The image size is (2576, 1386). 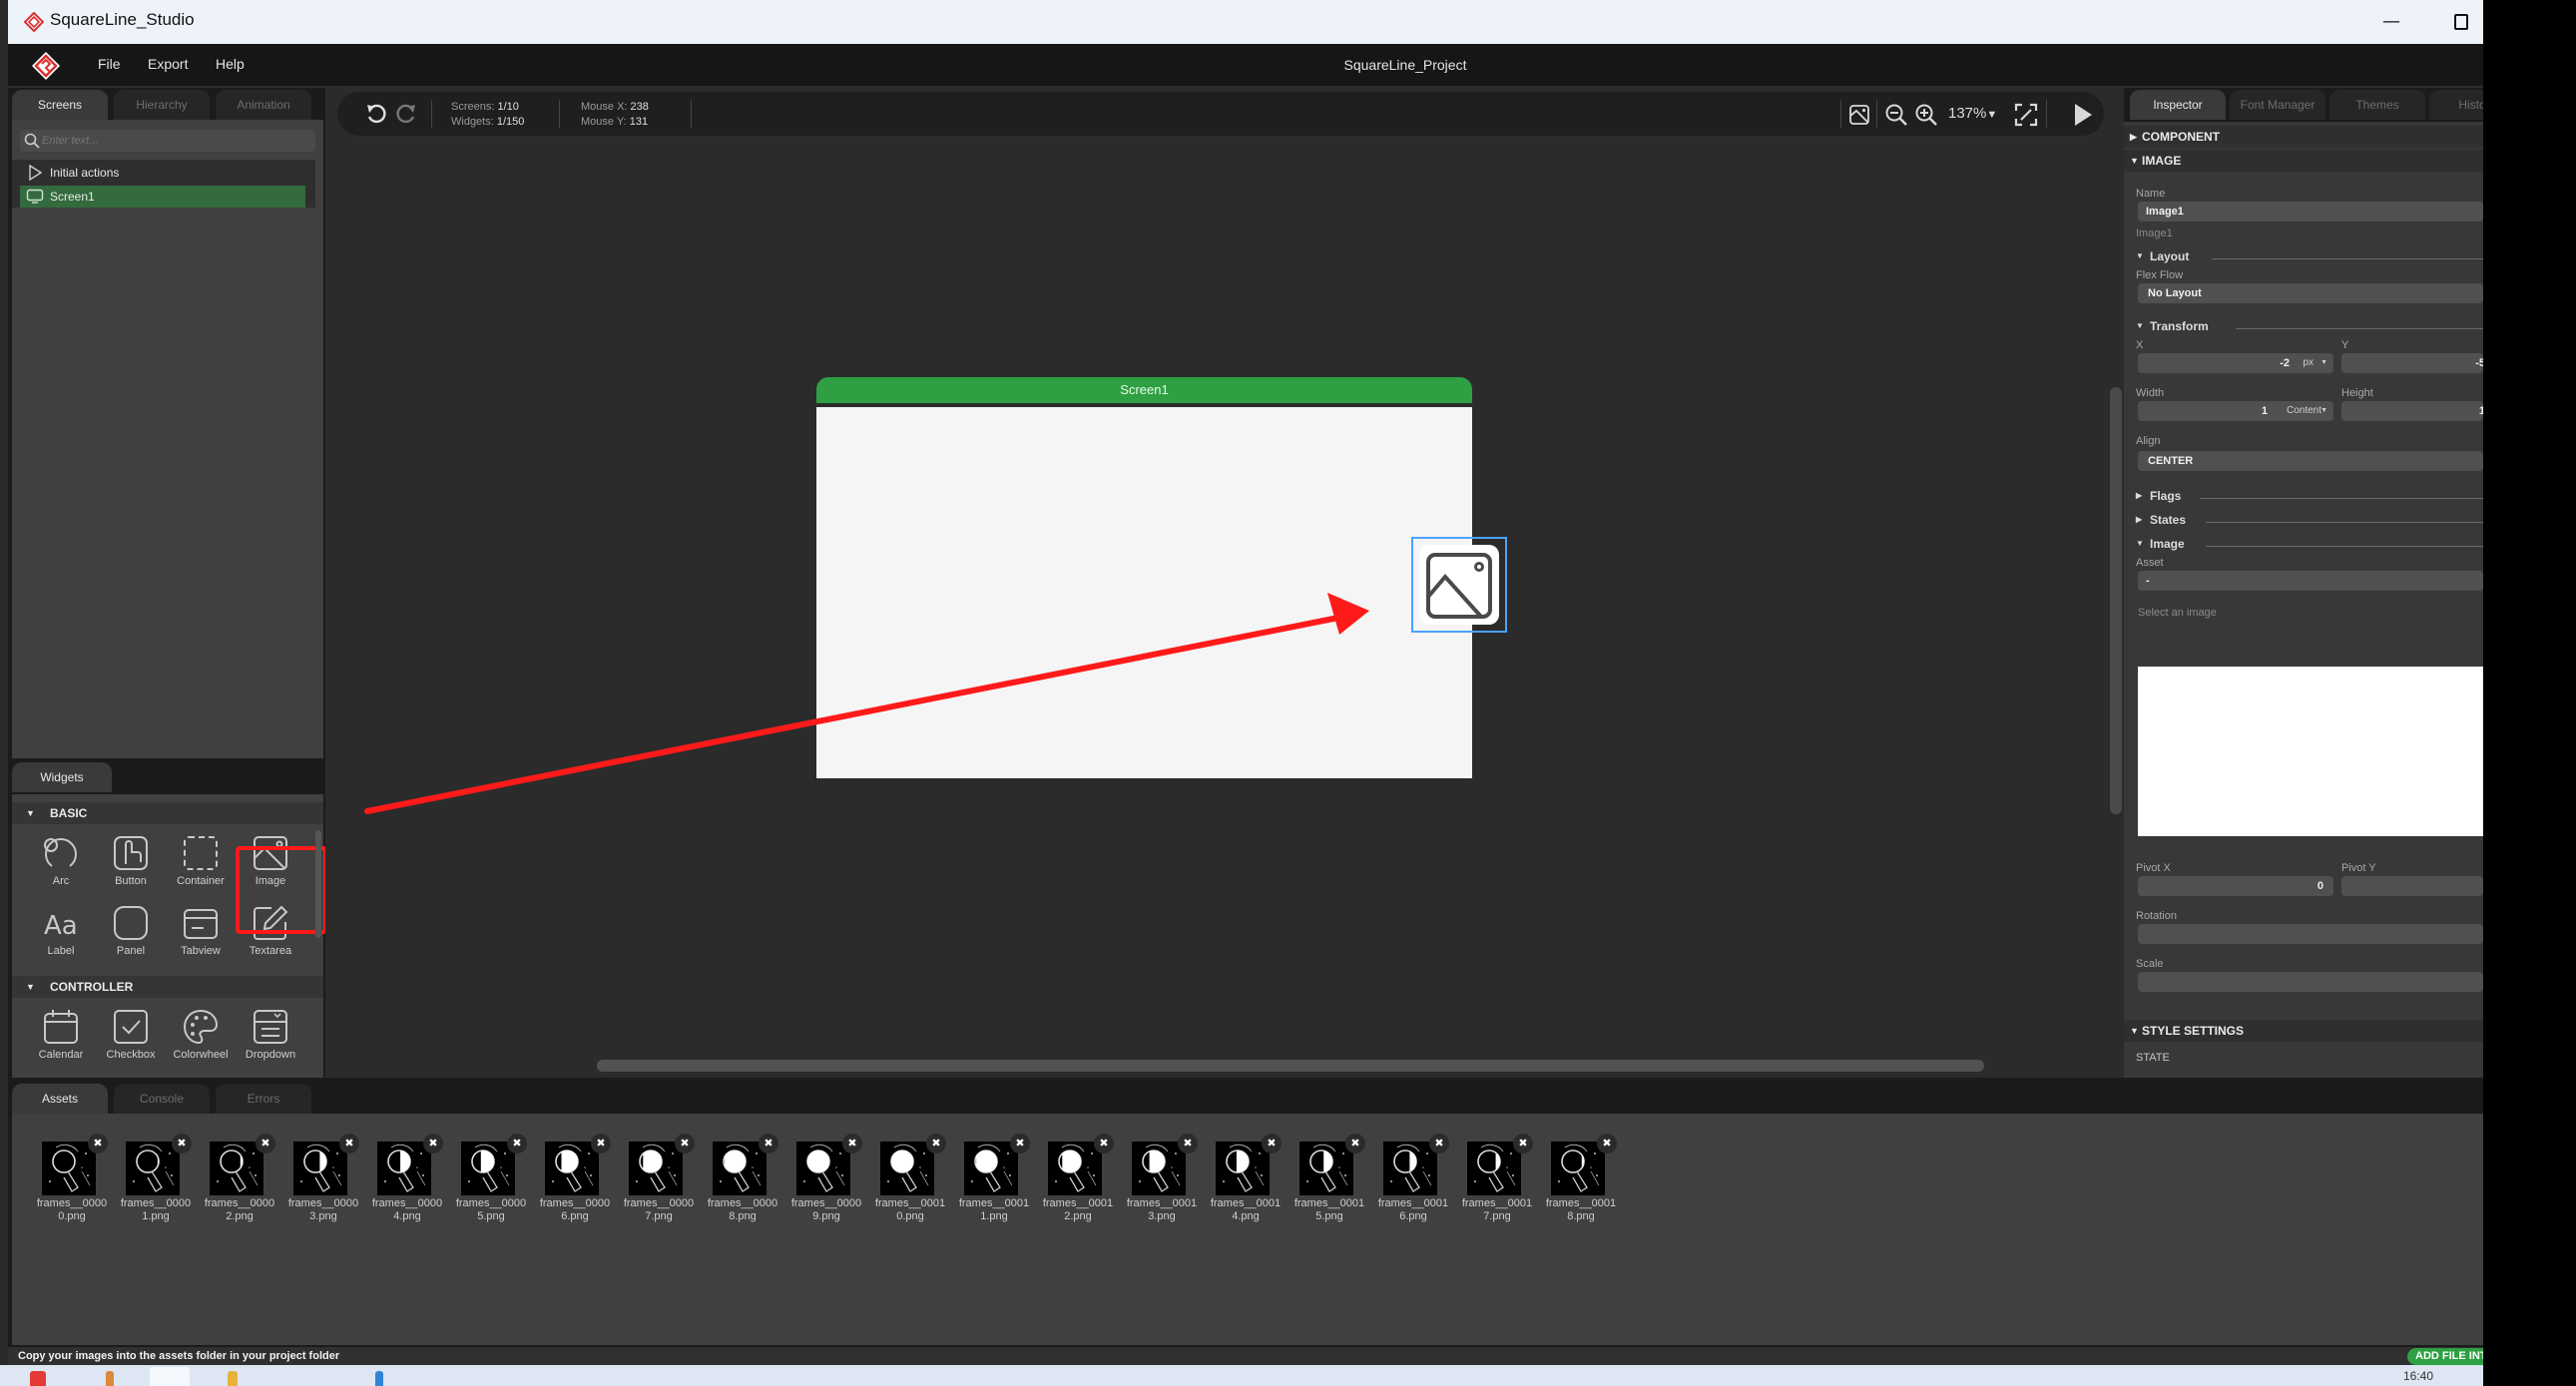 What do you see at coordinates (2412, 411) in the screenshot?
I see `height-input: 1` at bounding box center [2412, 411].